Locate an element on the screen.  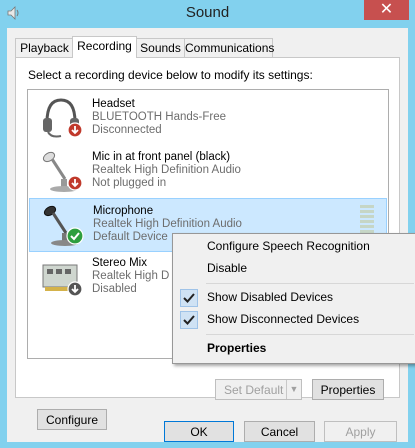
properties-button: Properties is located at coordinates (348, 389).